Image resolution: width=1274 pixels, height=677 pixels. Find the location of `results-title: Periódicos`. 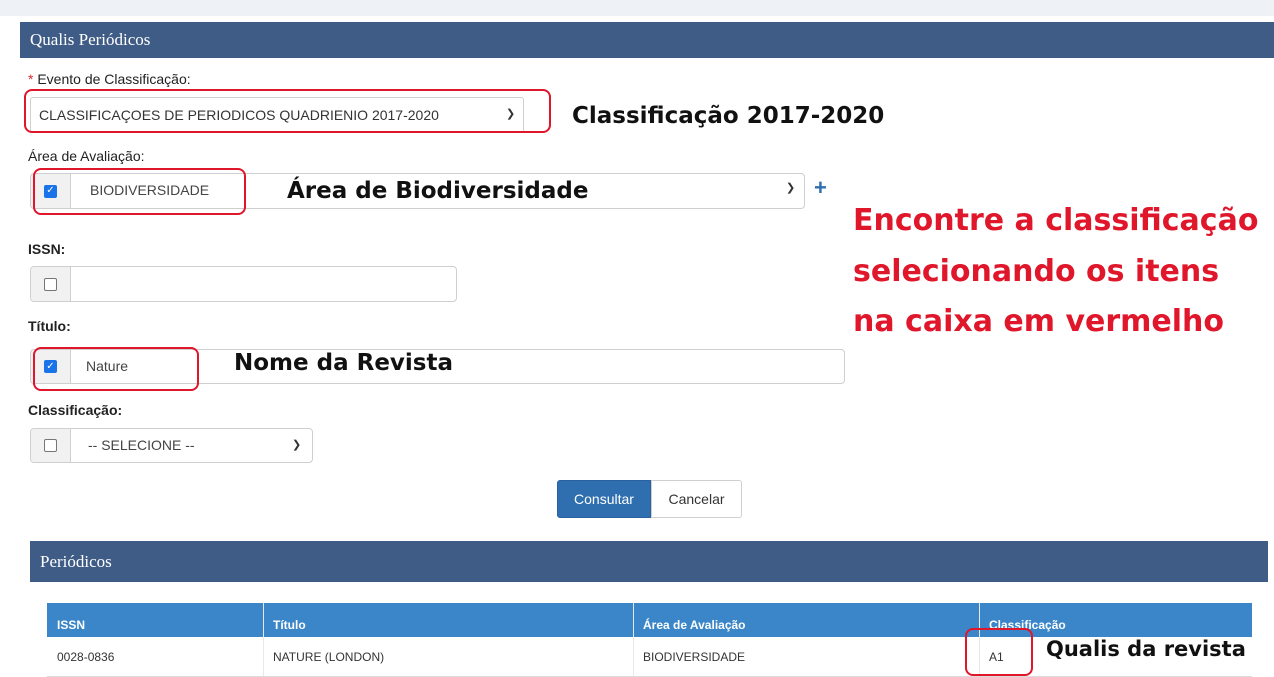

results-title: Periódicos is located at coordinates (76, 561).